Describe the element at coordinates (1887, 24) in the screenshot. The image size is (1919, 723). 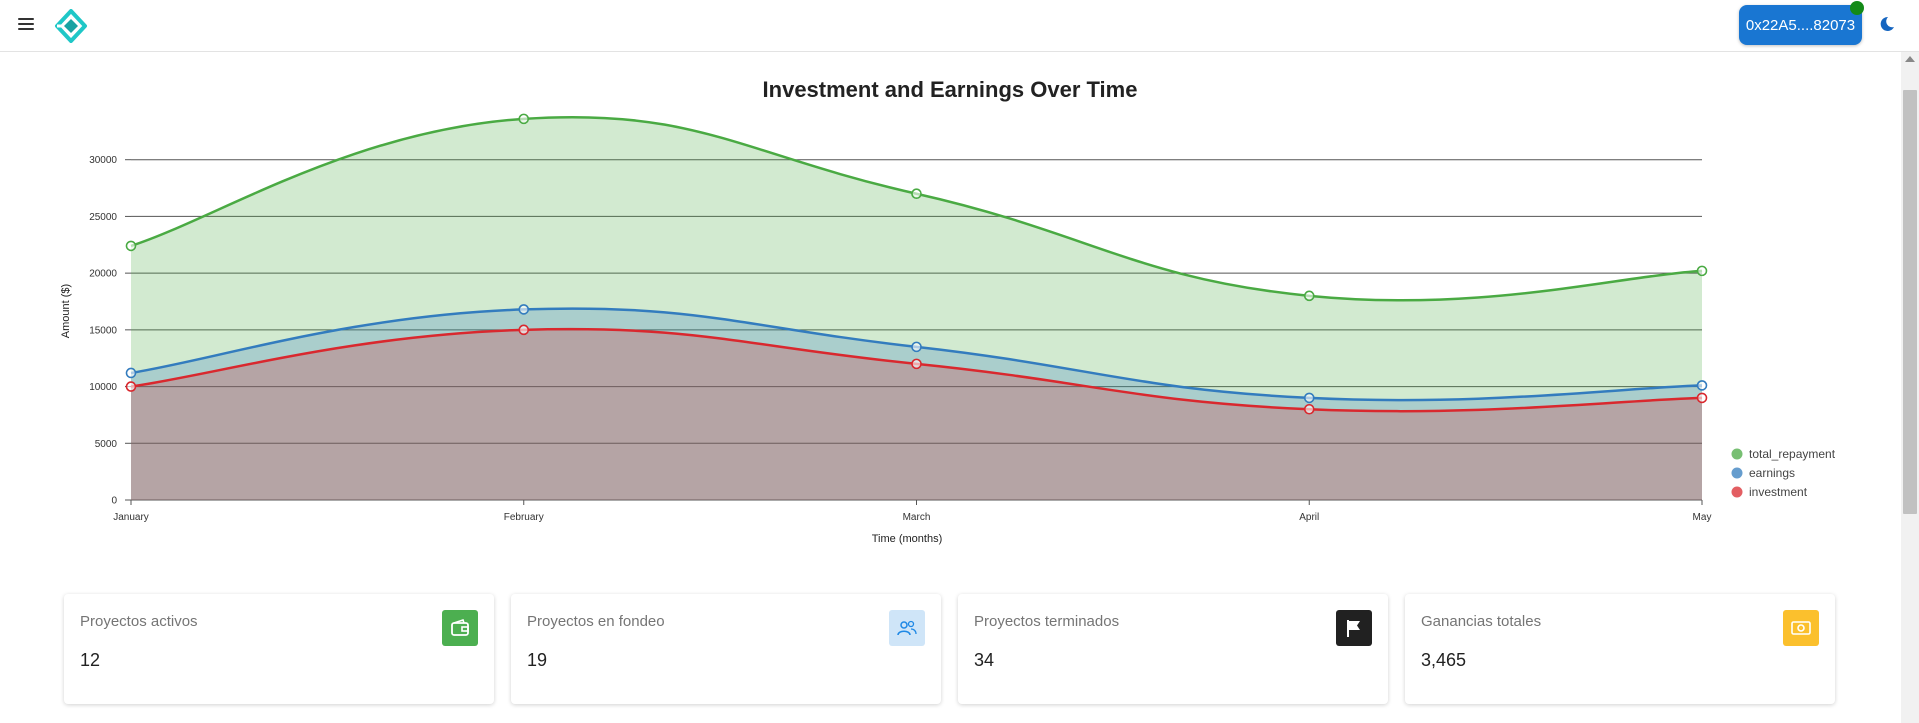
I see `dark-mode-toggle-icon` at that location.